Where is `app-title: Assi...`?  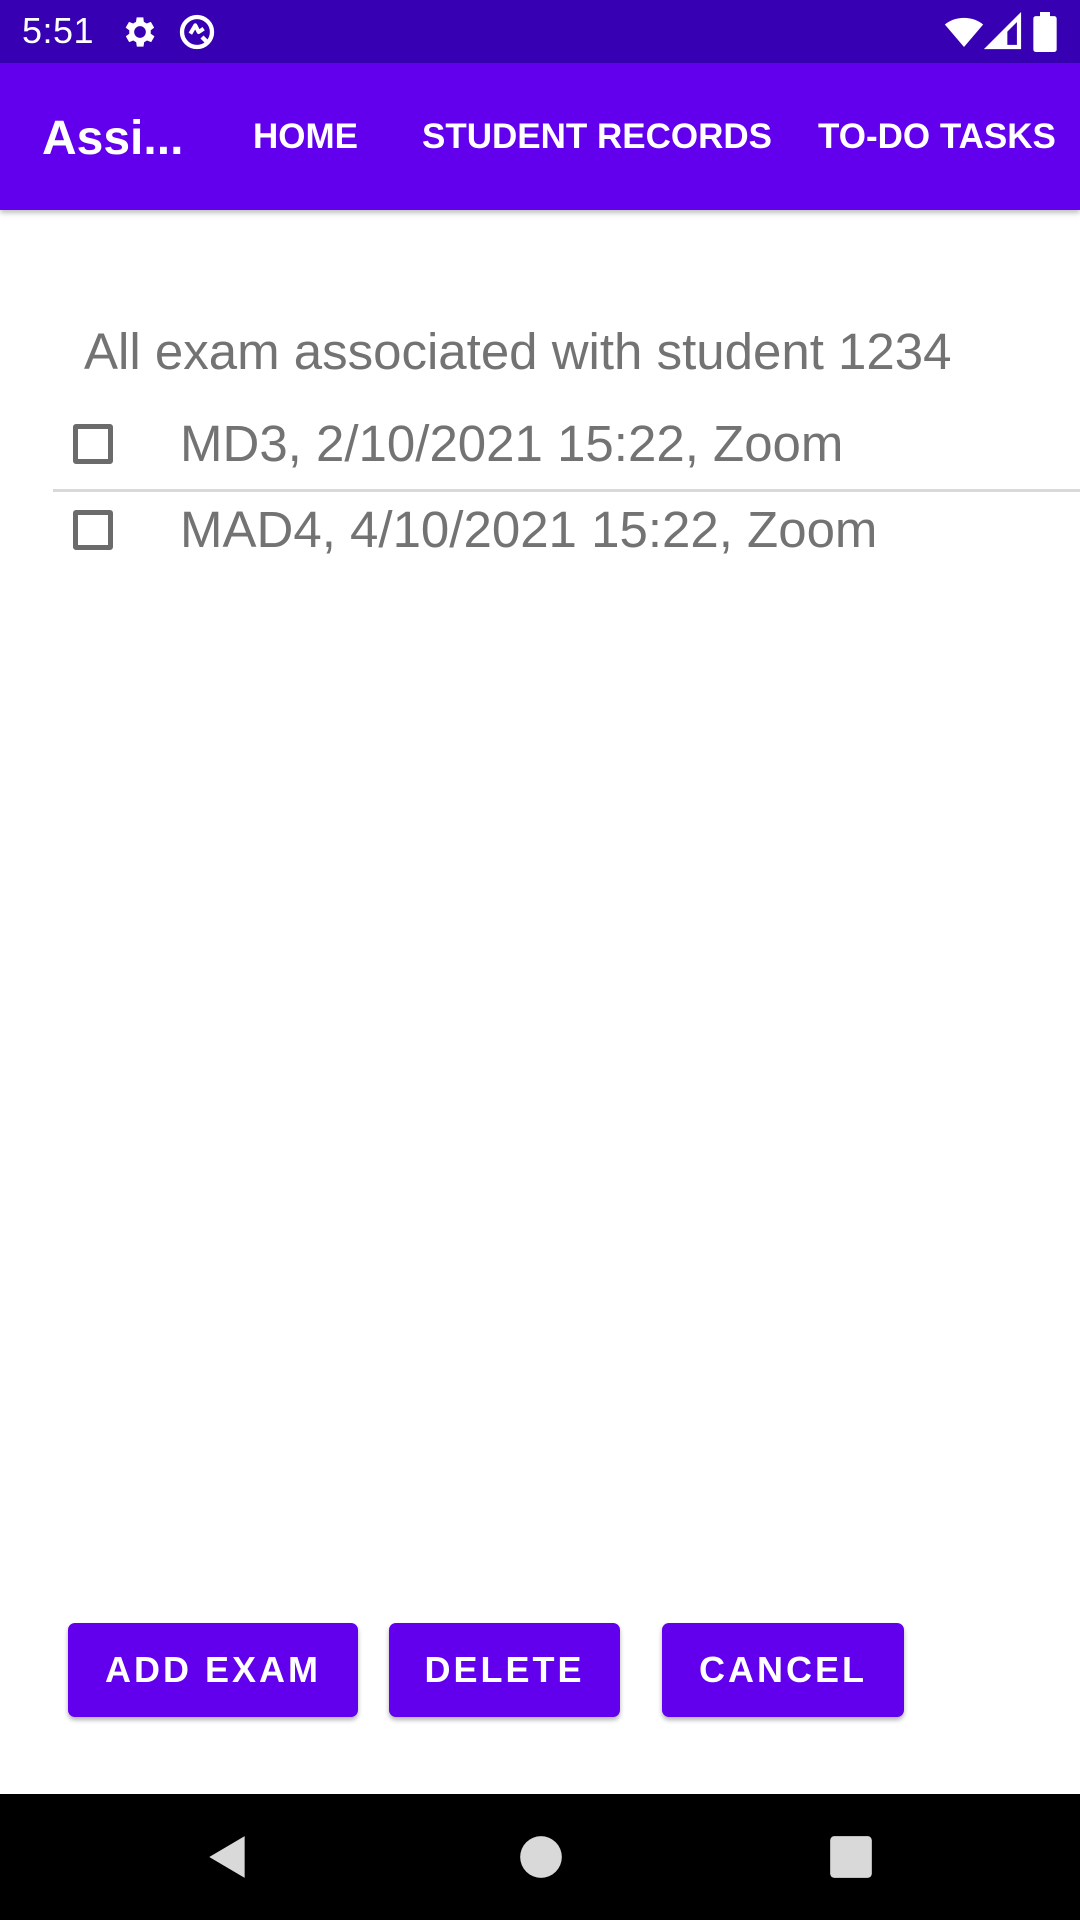
app-title: Assi... is located at coordinates (113, 138).